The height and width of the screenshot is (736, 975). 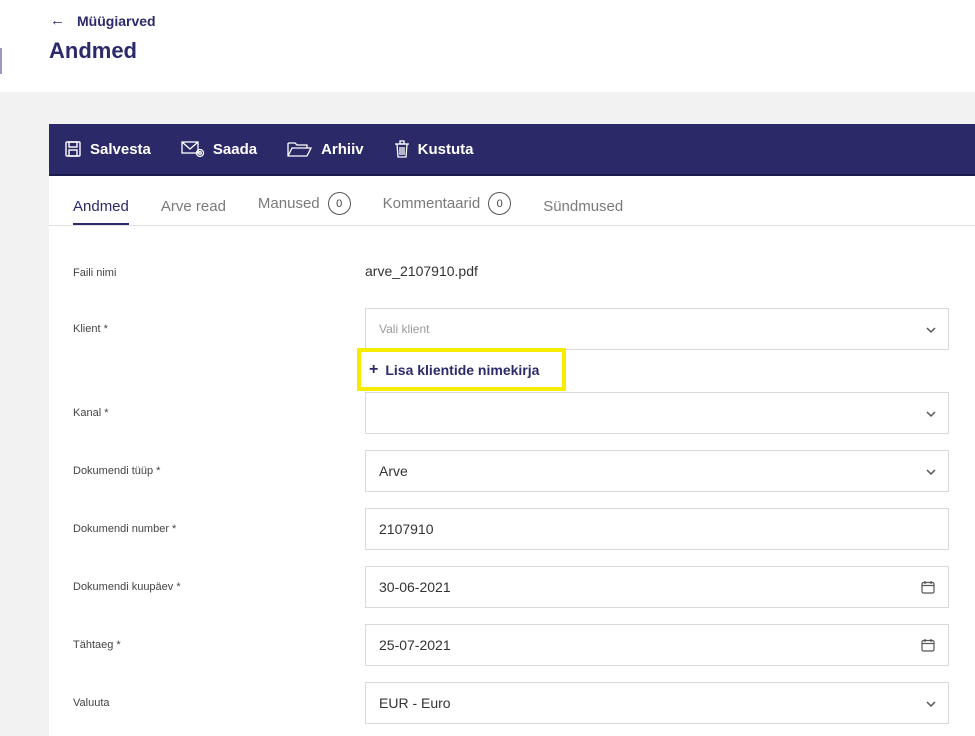 I want to click on document-type-value: Arve, so click(x=393, y=471).